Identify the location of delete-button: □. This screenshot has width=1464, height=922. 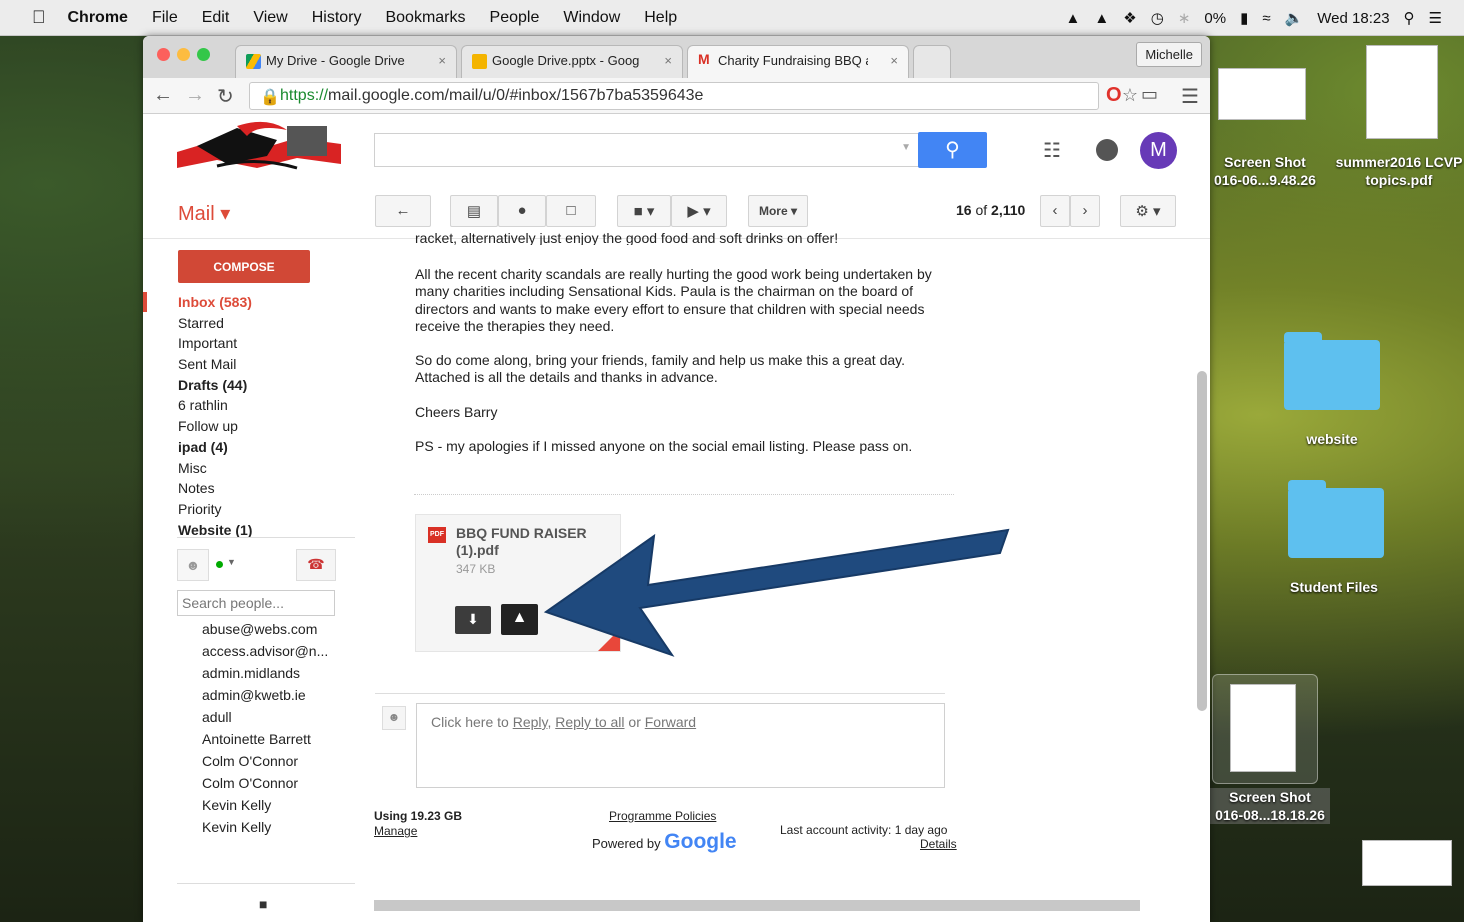
(571, 211).